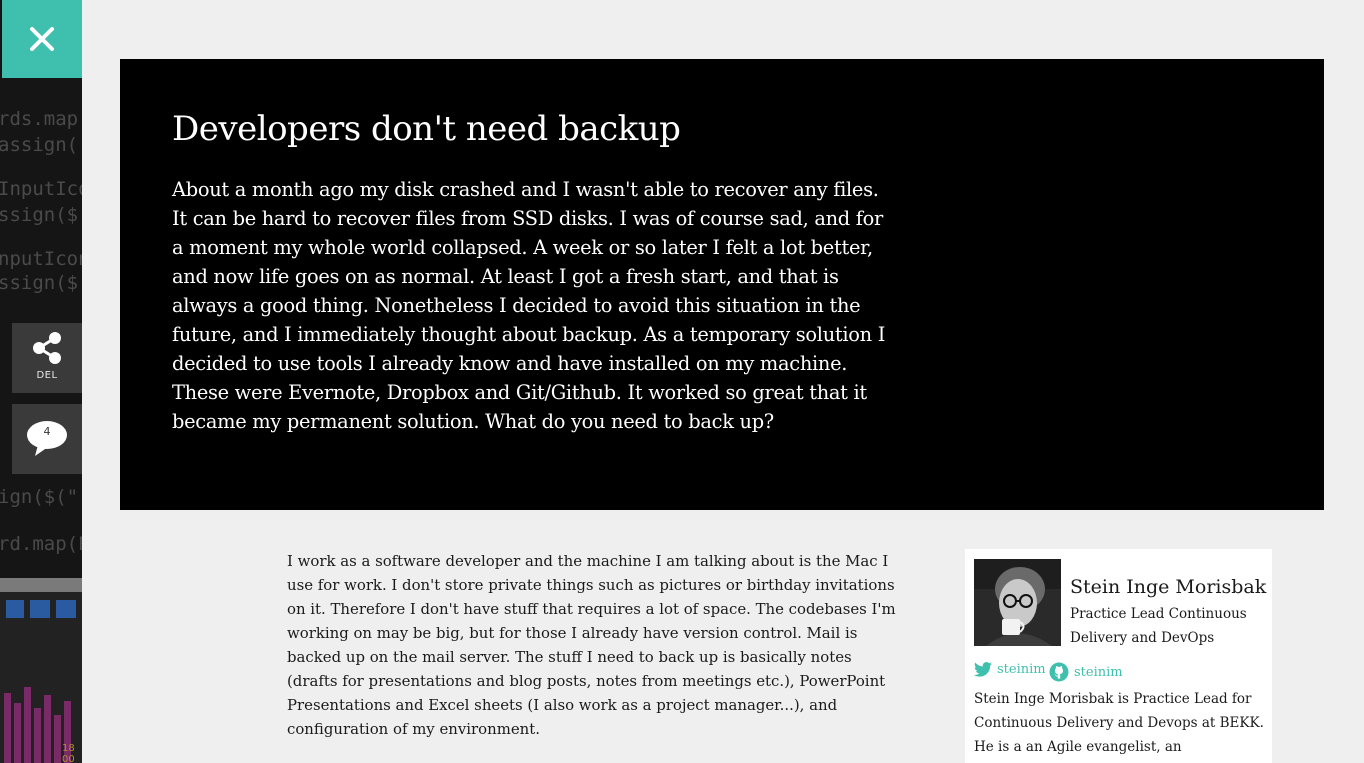  I want to click on comment-count: 4, so click(47, 431).